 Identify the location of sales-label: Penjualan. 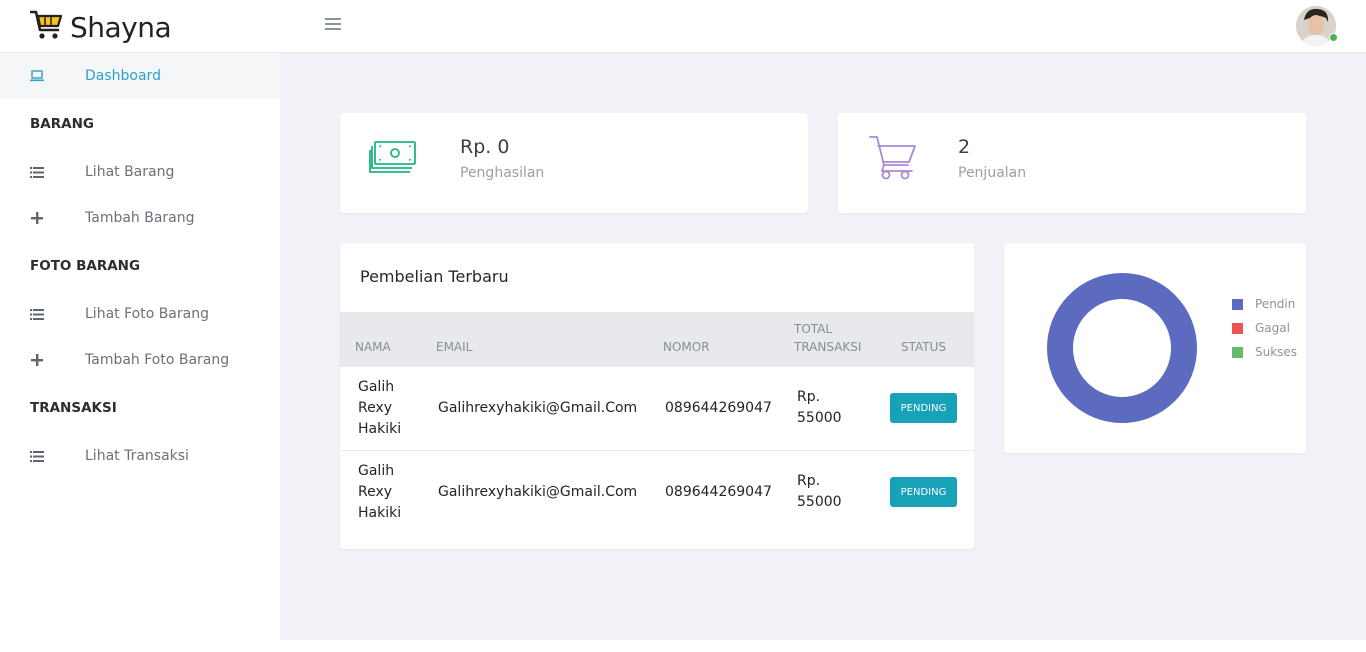
(992, 173).